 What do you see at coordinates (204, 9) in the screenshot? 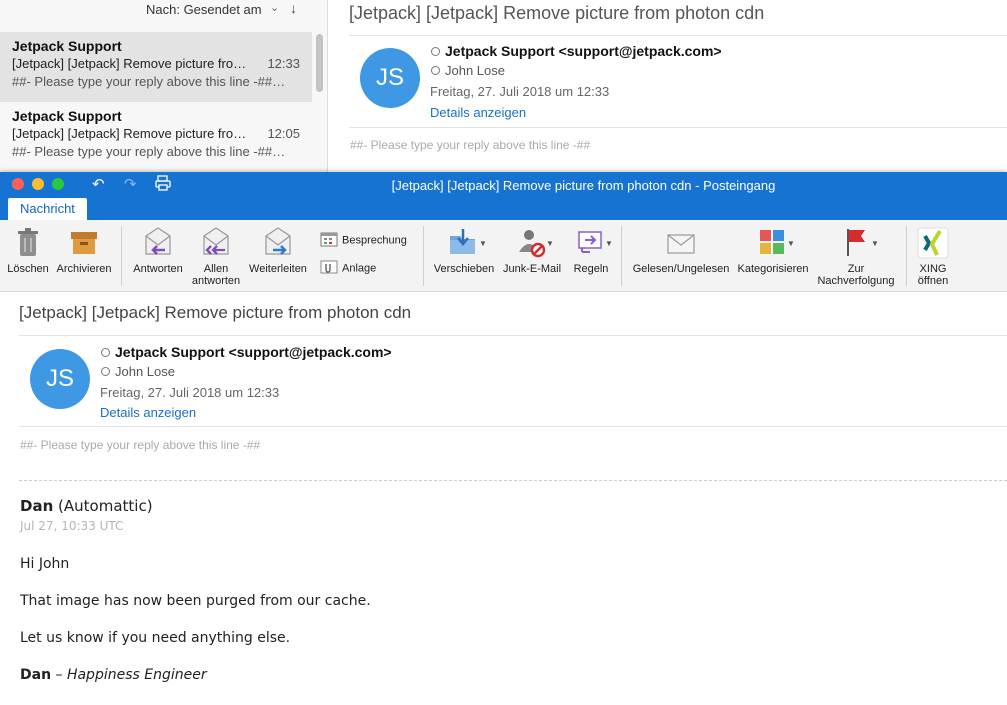
I see `sort-label: Nach: Gesendet am` at bounding box center [204, 9].